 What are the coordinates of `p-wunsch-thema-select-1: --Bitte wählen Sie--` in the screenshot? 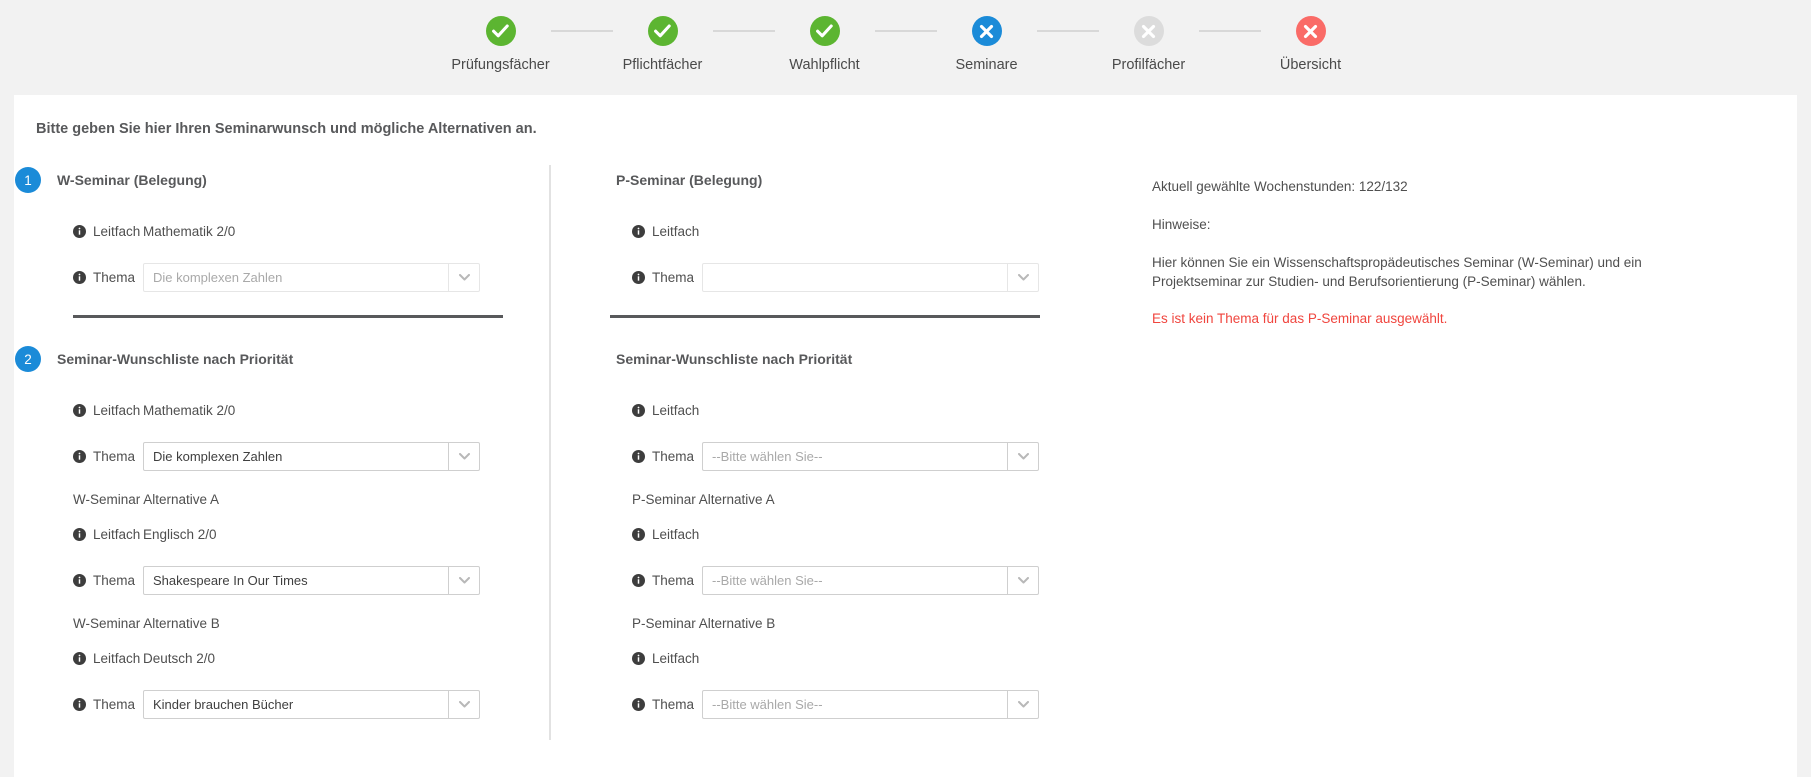 It's located at (870, 580).